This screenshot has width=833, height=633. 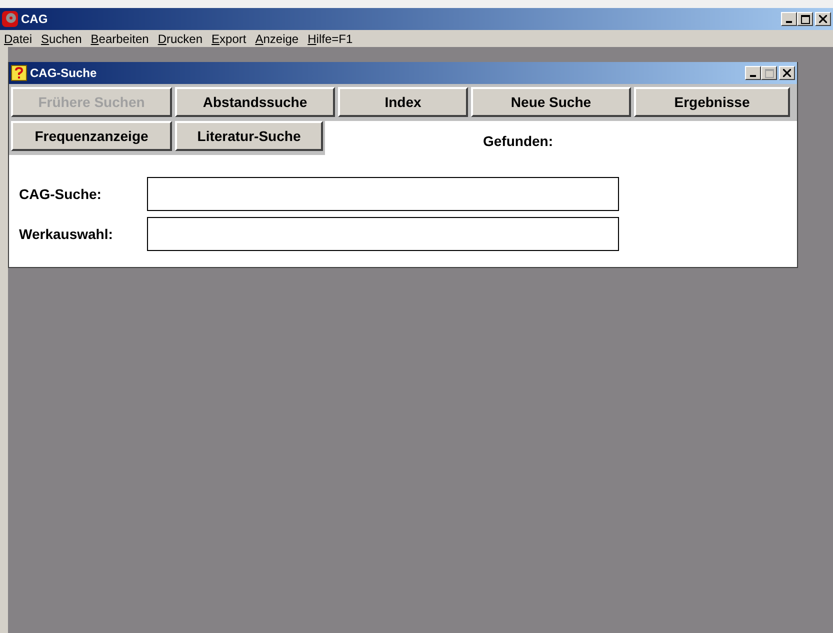 I want to click on menu-item: Anzeige, so click(x=277, y=39).